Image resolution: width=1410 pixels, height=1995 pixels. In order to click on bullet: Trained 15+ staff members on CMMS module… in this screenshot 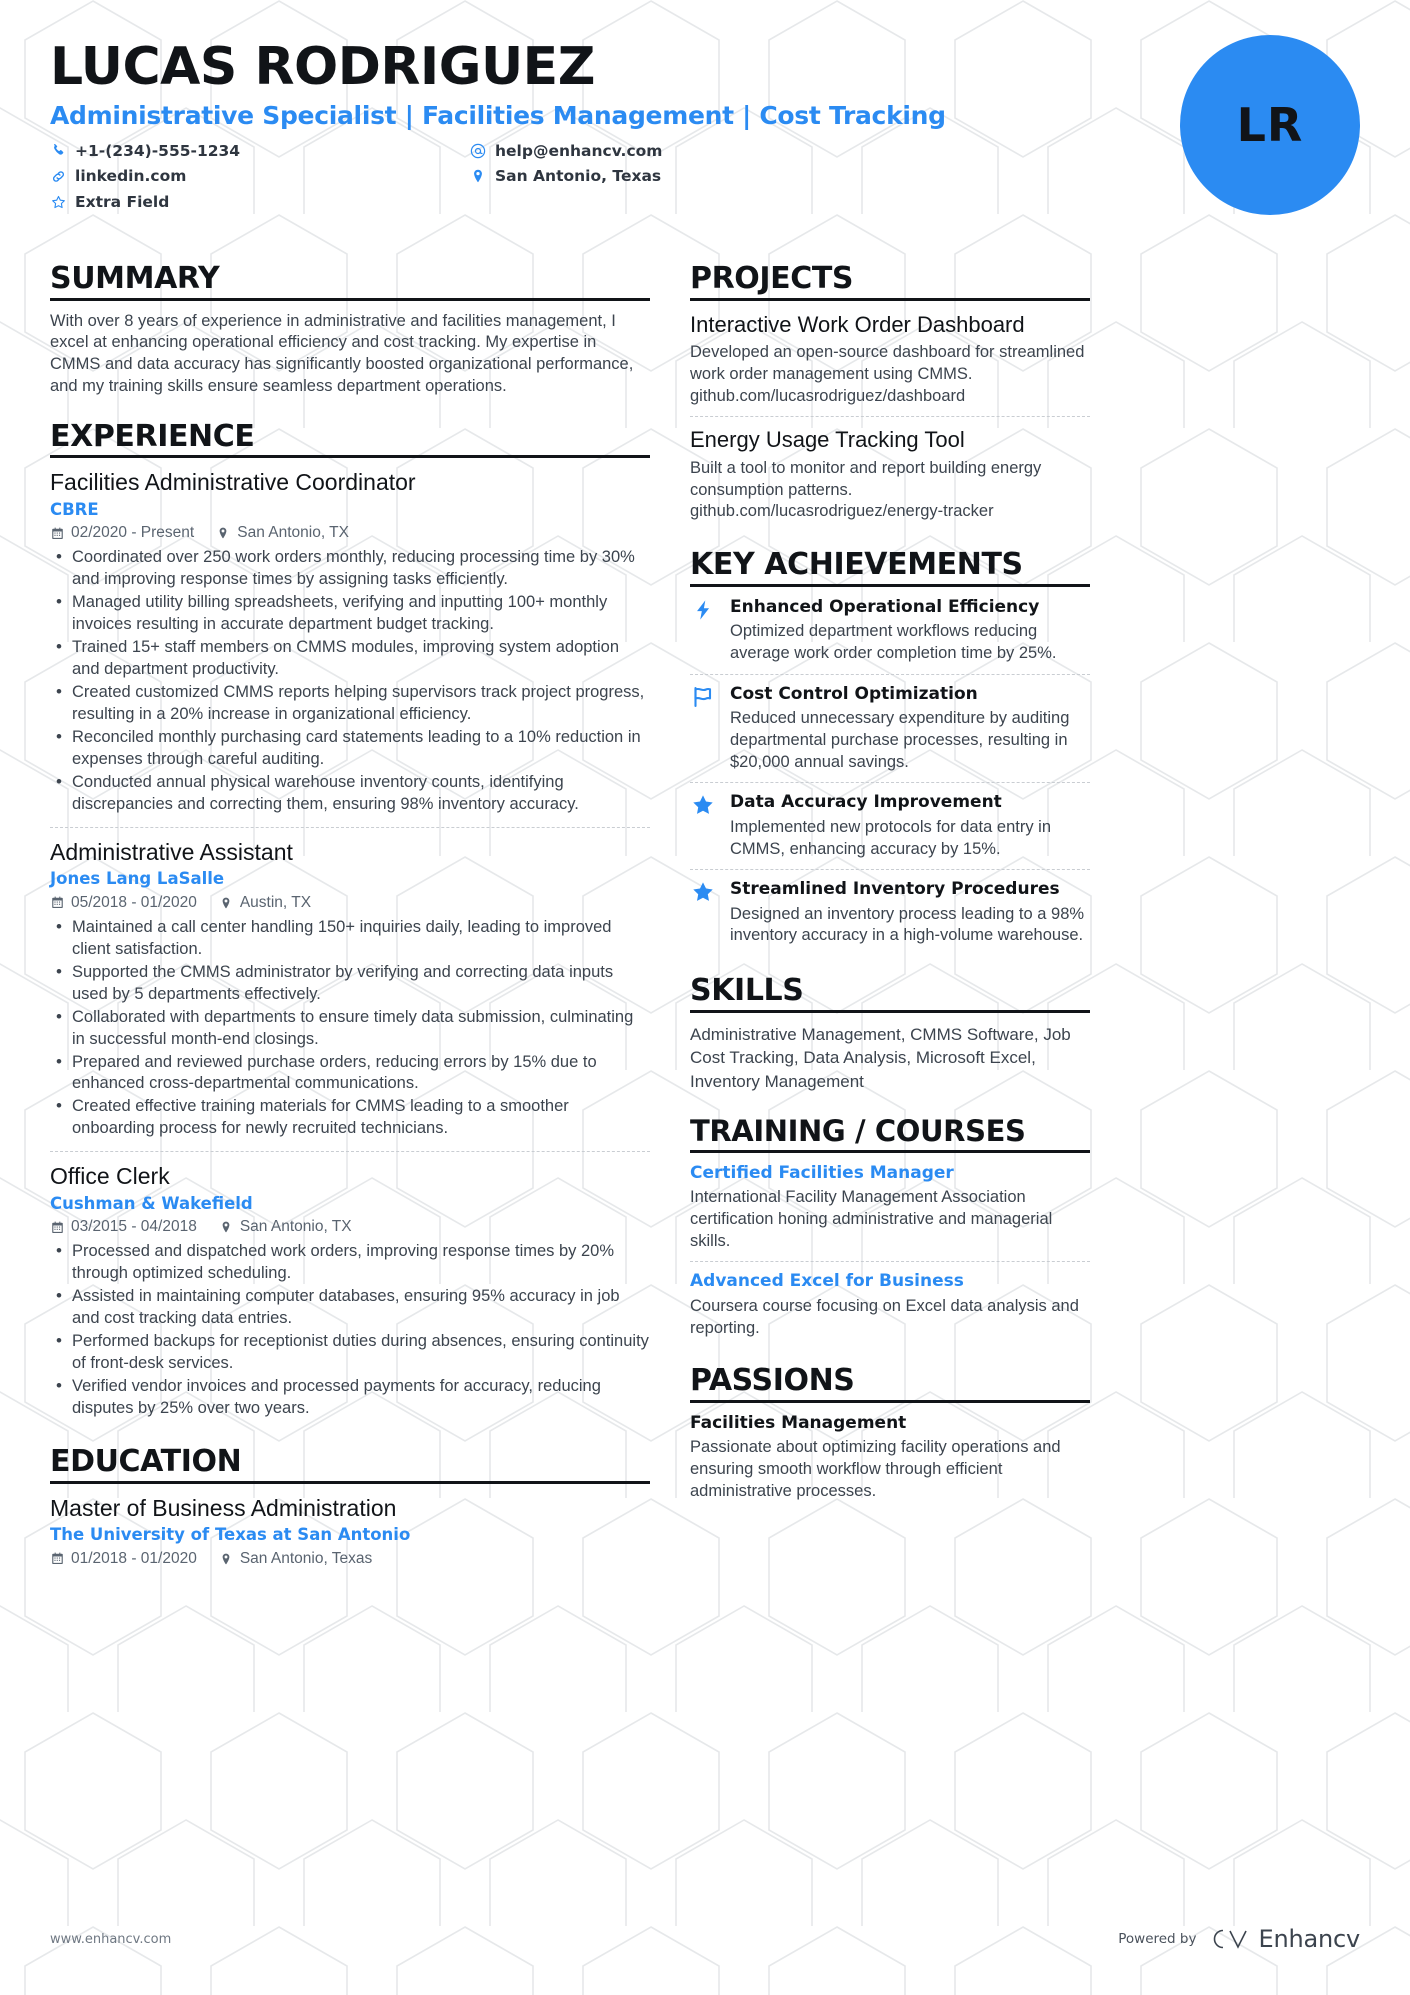, I will do `click(350, 658)`.